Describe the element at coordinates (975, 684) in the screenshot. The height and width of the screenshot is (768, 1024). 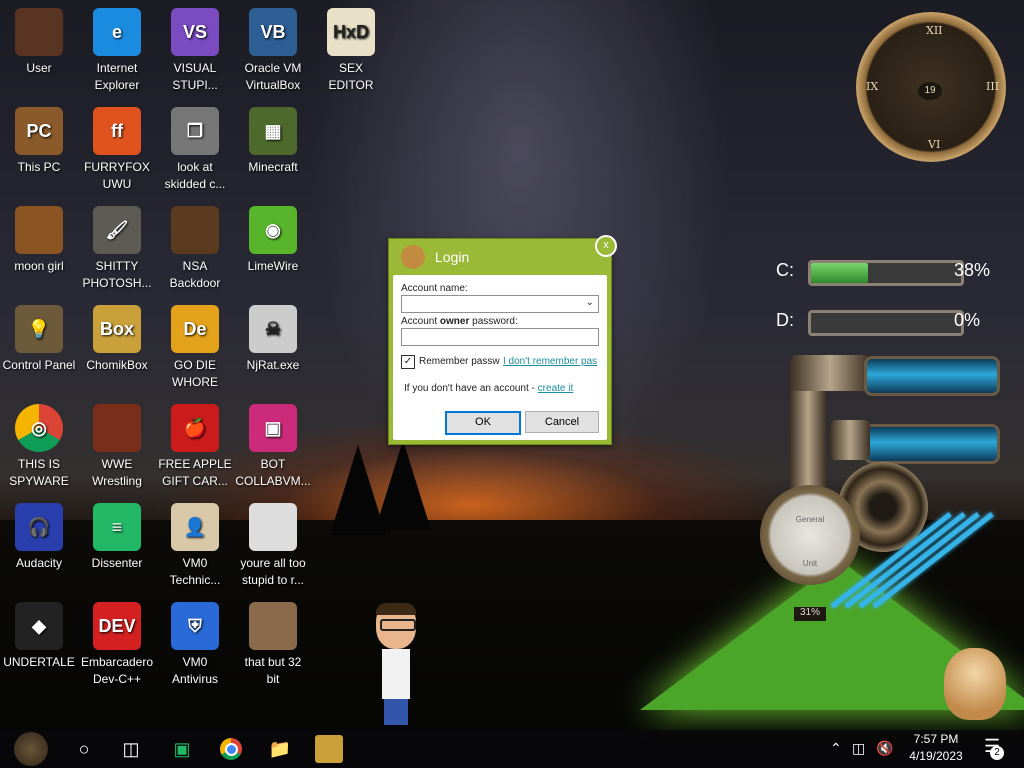
I see `hamster-desktop-pet` at that location.